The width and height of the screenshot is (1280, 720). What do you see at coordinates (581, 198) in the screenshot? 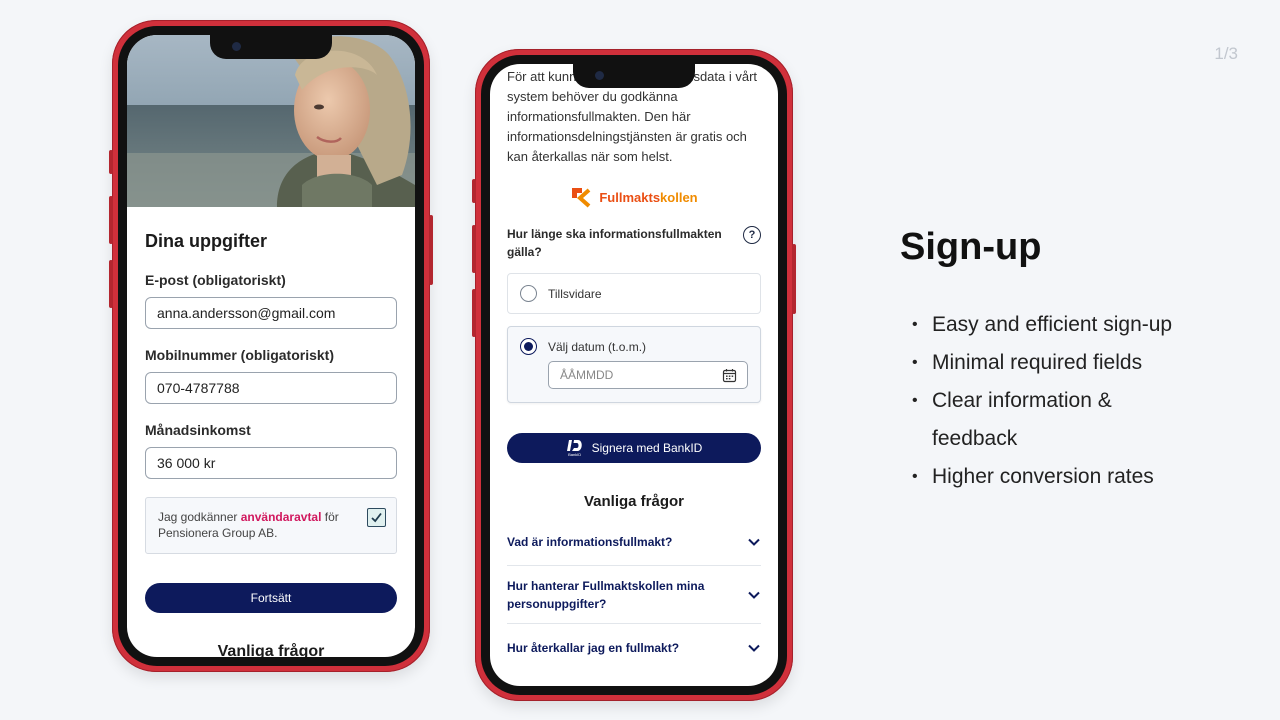
I see `fullmaktskollen-logo-icon` at bounding box center [581, 198].